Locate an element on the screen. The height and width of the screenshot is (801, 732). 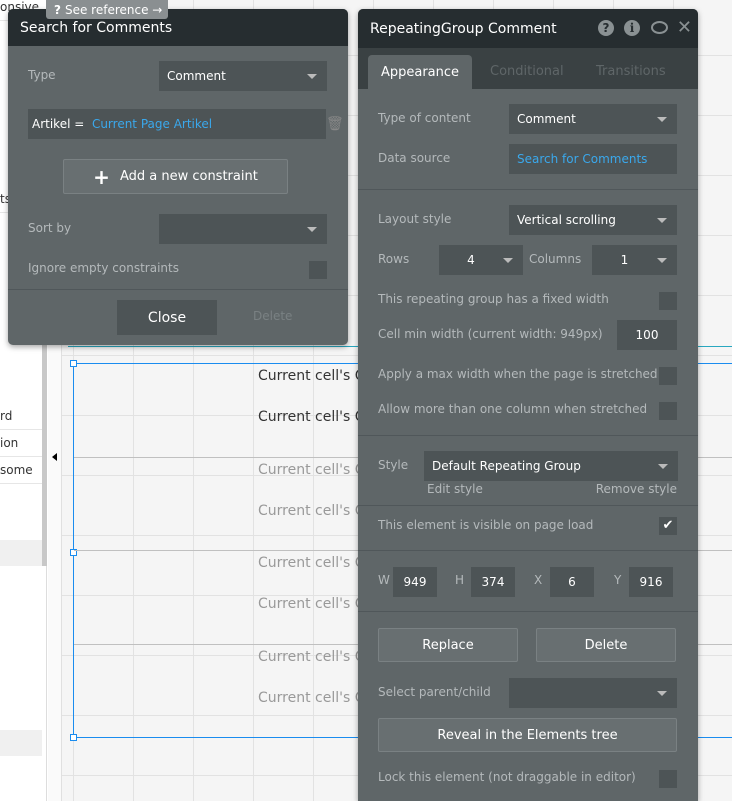
type-of-content-value: Comment is located at coordinates (546, 119).